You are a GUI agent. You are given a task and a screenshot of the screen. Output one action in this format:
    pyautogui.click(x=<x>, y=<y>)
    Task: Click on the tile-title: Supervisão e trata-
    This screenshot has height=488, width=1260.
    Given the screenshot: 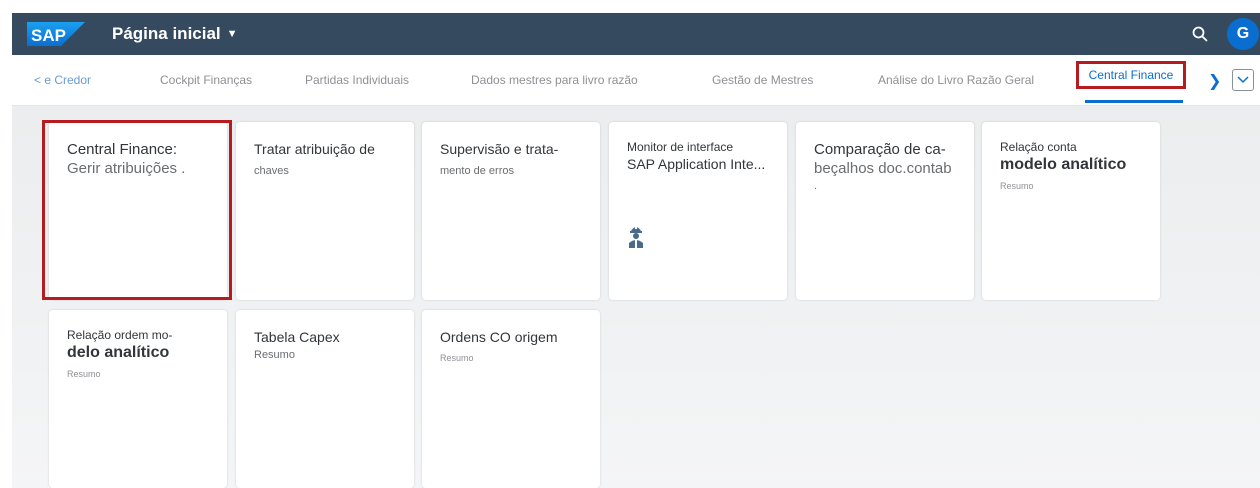 What is the action you would take?
    pyautogui.click(x=499, y=149)
    